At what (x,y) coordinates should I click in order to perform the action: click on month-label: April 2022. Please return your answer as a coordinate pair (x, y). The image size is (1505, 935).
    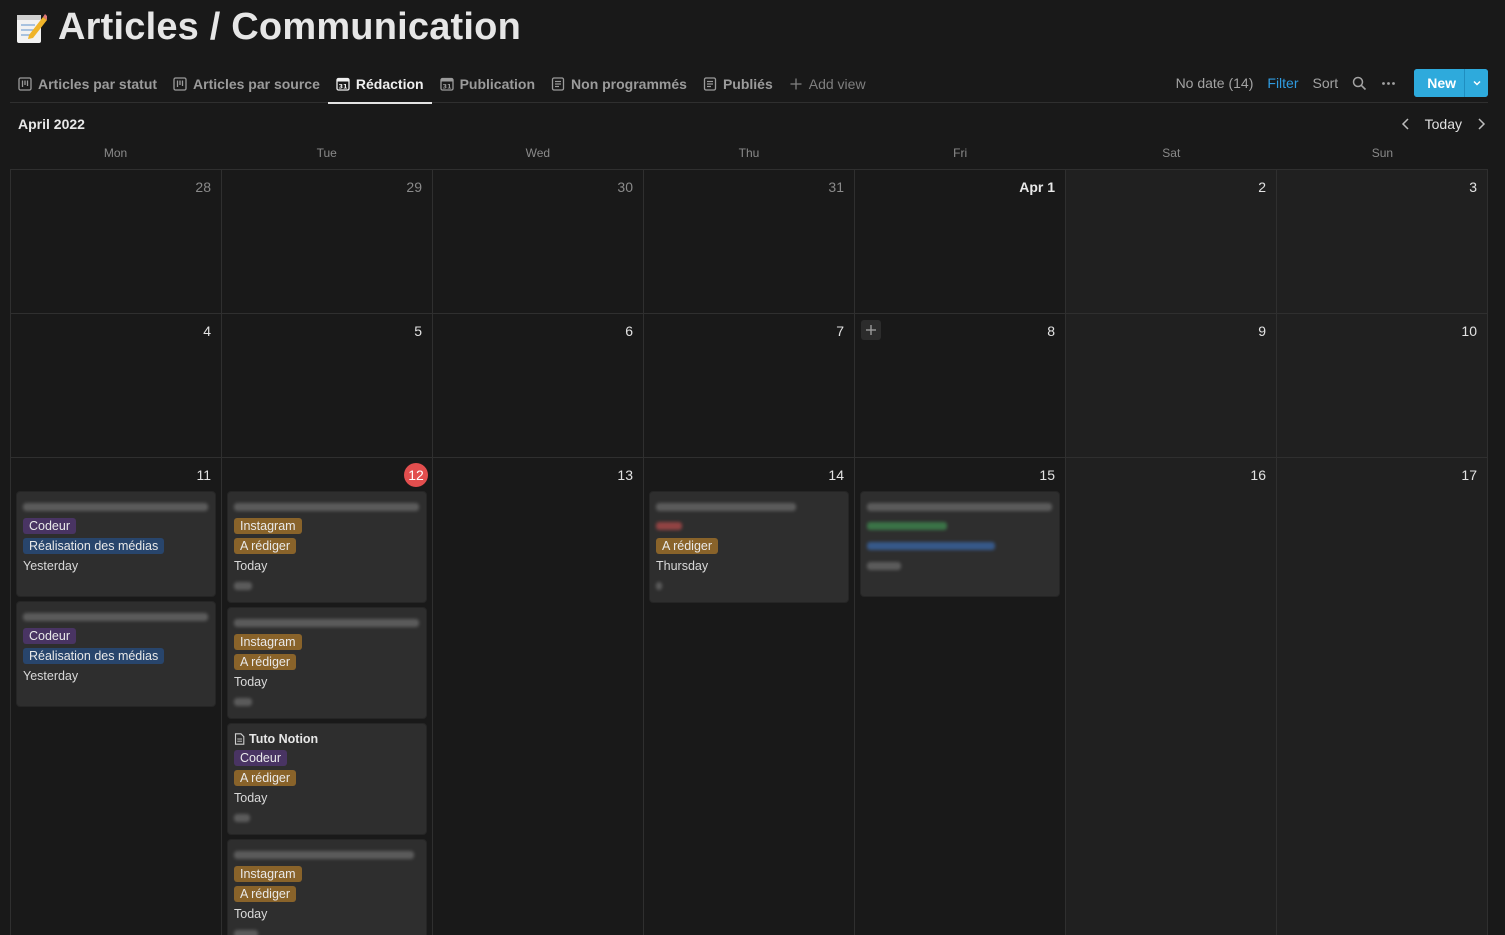
    Looking at the image, I should click on (51, 124).